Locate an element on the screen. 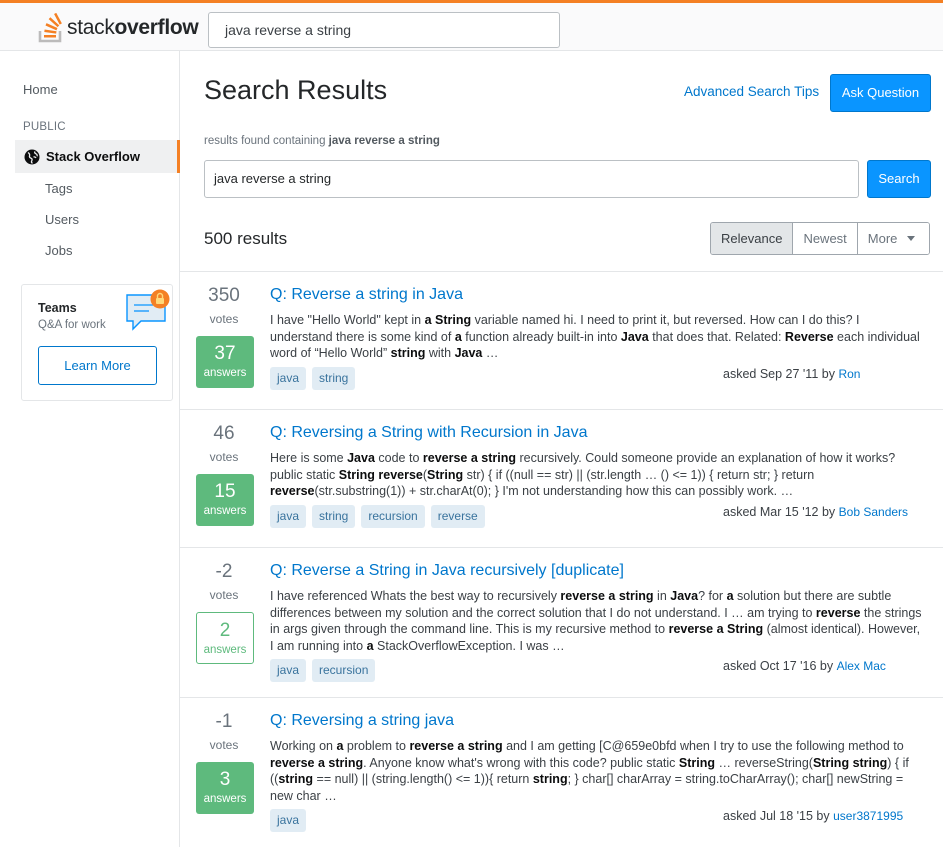  answer-count-badge: 2 answers is located at coordinates (225, 638).